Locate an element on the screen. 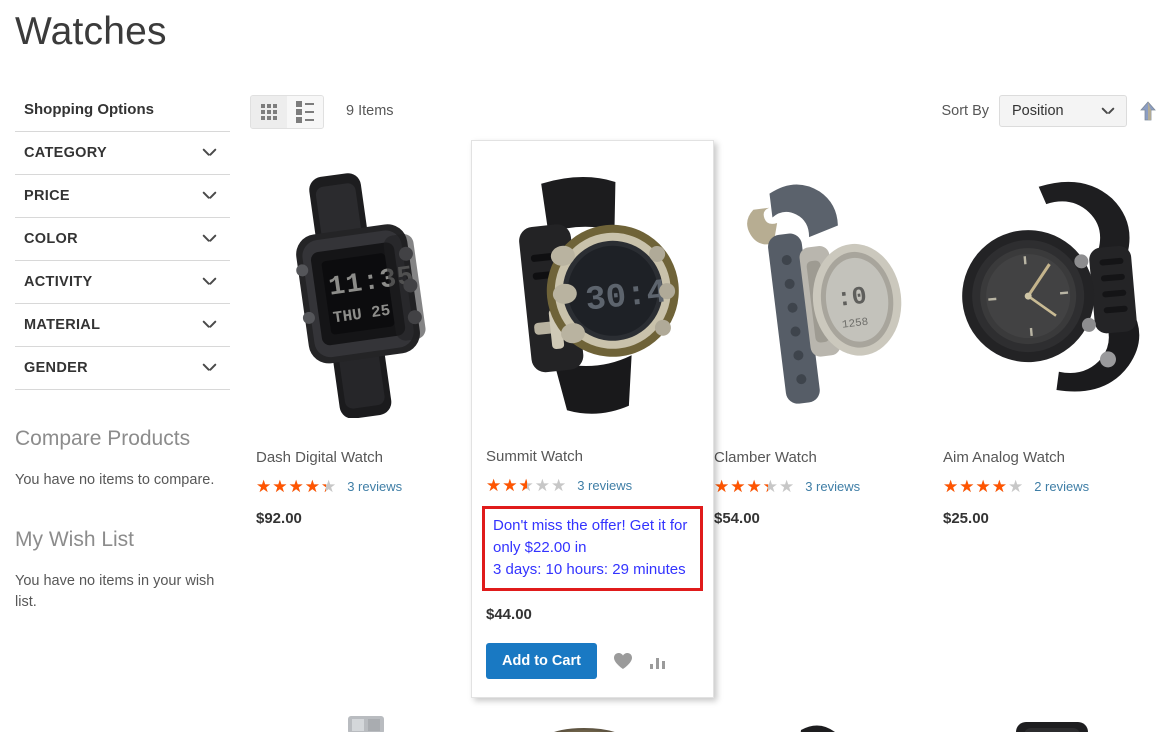 This screenshot has width=1167, height=732. filter-label: MATERIAL is located at coordinates (62, 325).